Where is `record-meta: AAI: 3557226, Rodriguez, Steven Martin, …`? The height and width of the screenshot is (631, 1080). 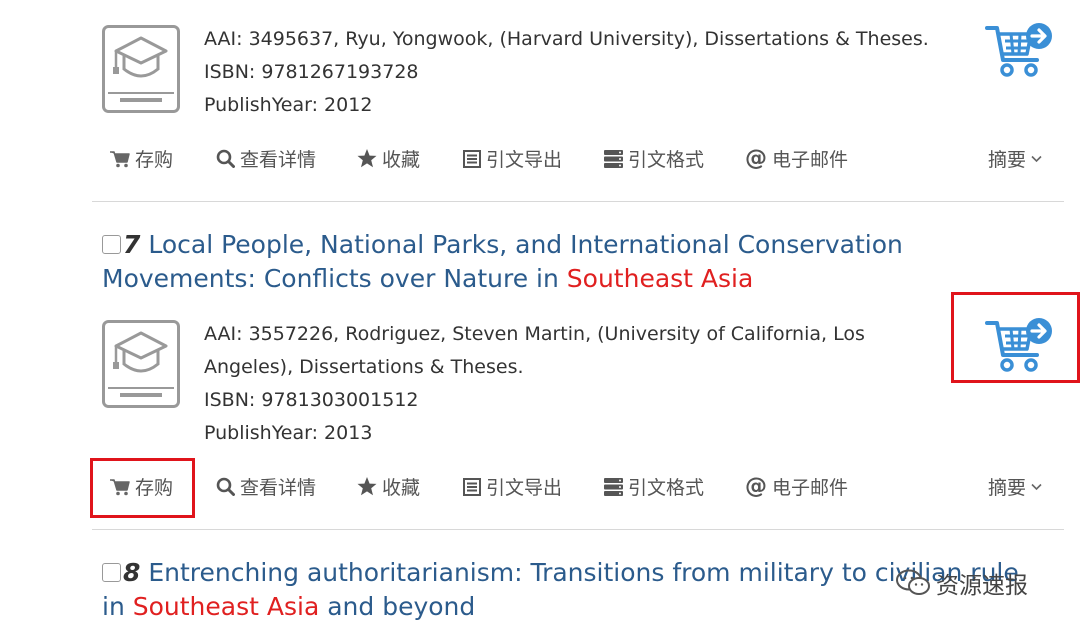
record-meta: AAI: 3557226, Rodriguez, Steven Martin, … is located at coordinates (534, 384).